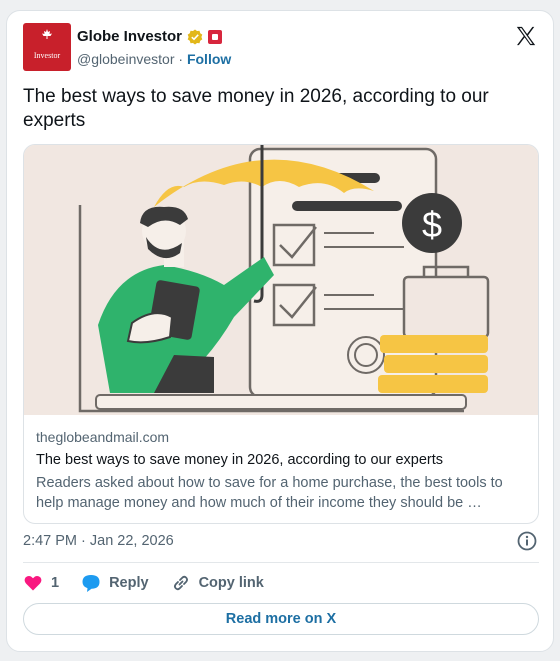 The height and width of the screenshot is (661, 560). Describe the element at coordinates (33, 583) in the screenshot. I see `heart-icon` at that location.